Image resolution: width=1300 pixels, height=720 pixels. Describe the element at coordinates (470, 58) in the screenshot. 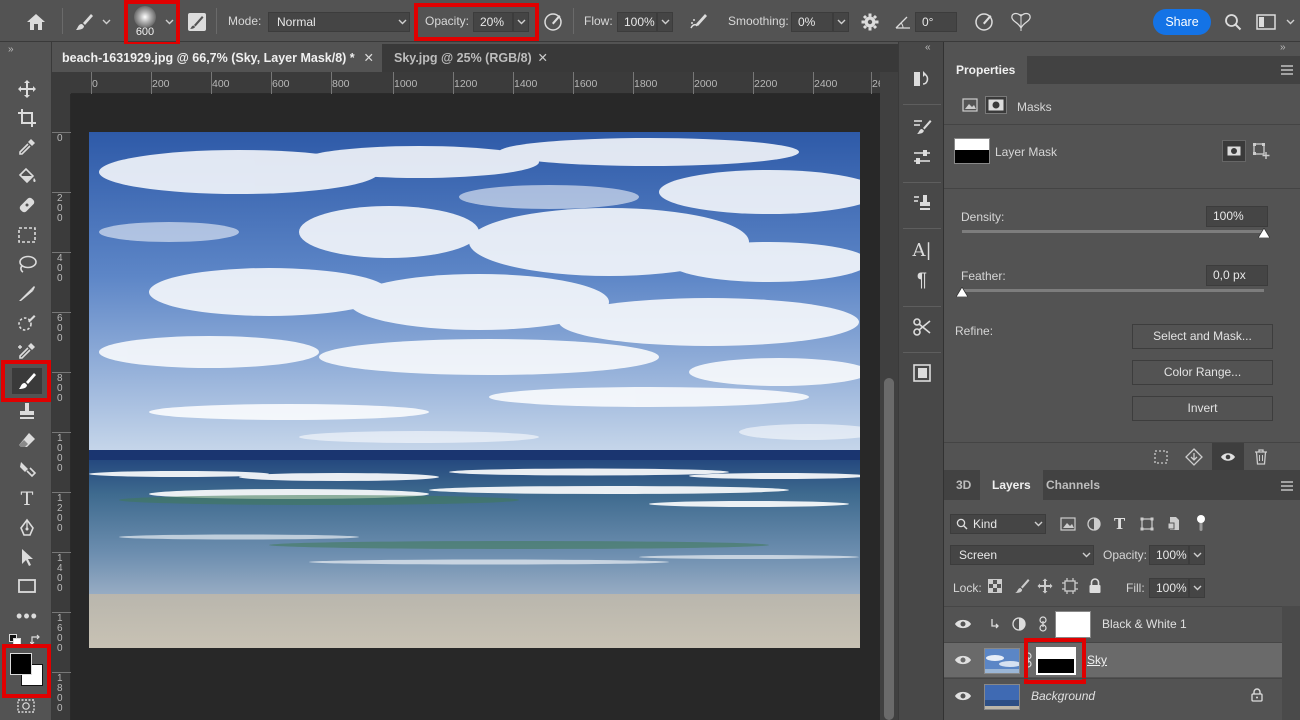

I see `document-tab: Sky.jpg @ 25% (RGB/8) ✕` at that location.